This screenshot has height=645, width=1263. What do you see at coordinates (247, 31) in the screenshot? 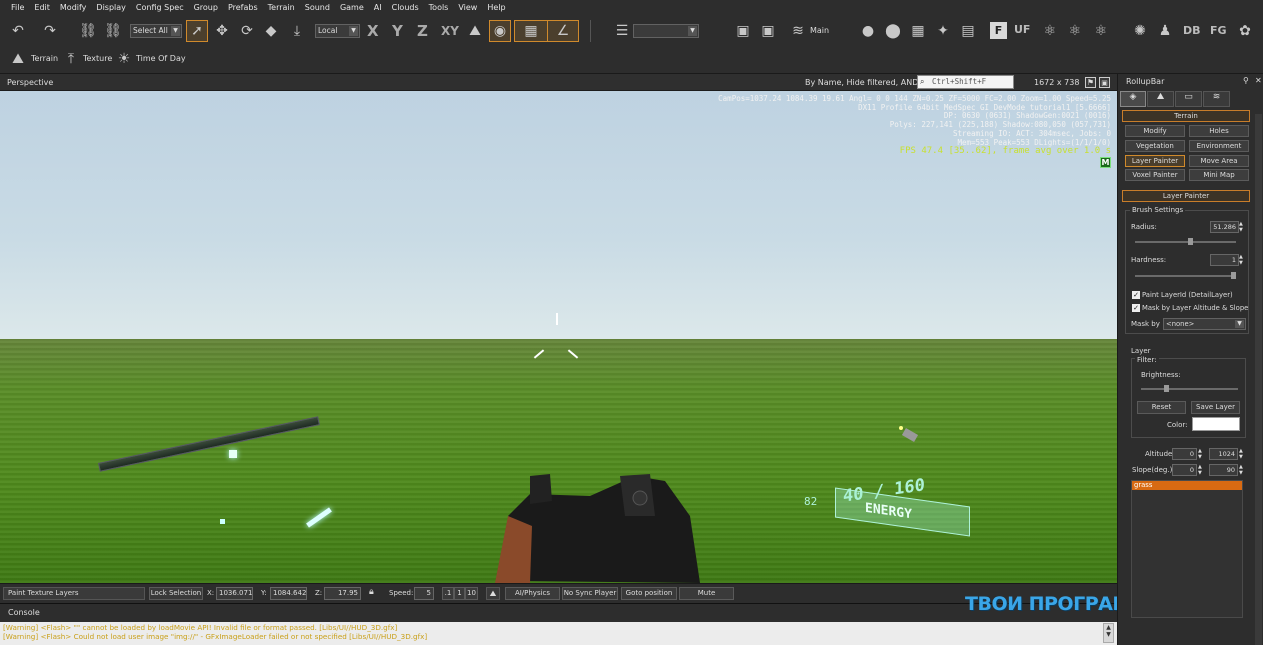
I see `rotate-icon: ⟳` at bounding box center [247, 31].